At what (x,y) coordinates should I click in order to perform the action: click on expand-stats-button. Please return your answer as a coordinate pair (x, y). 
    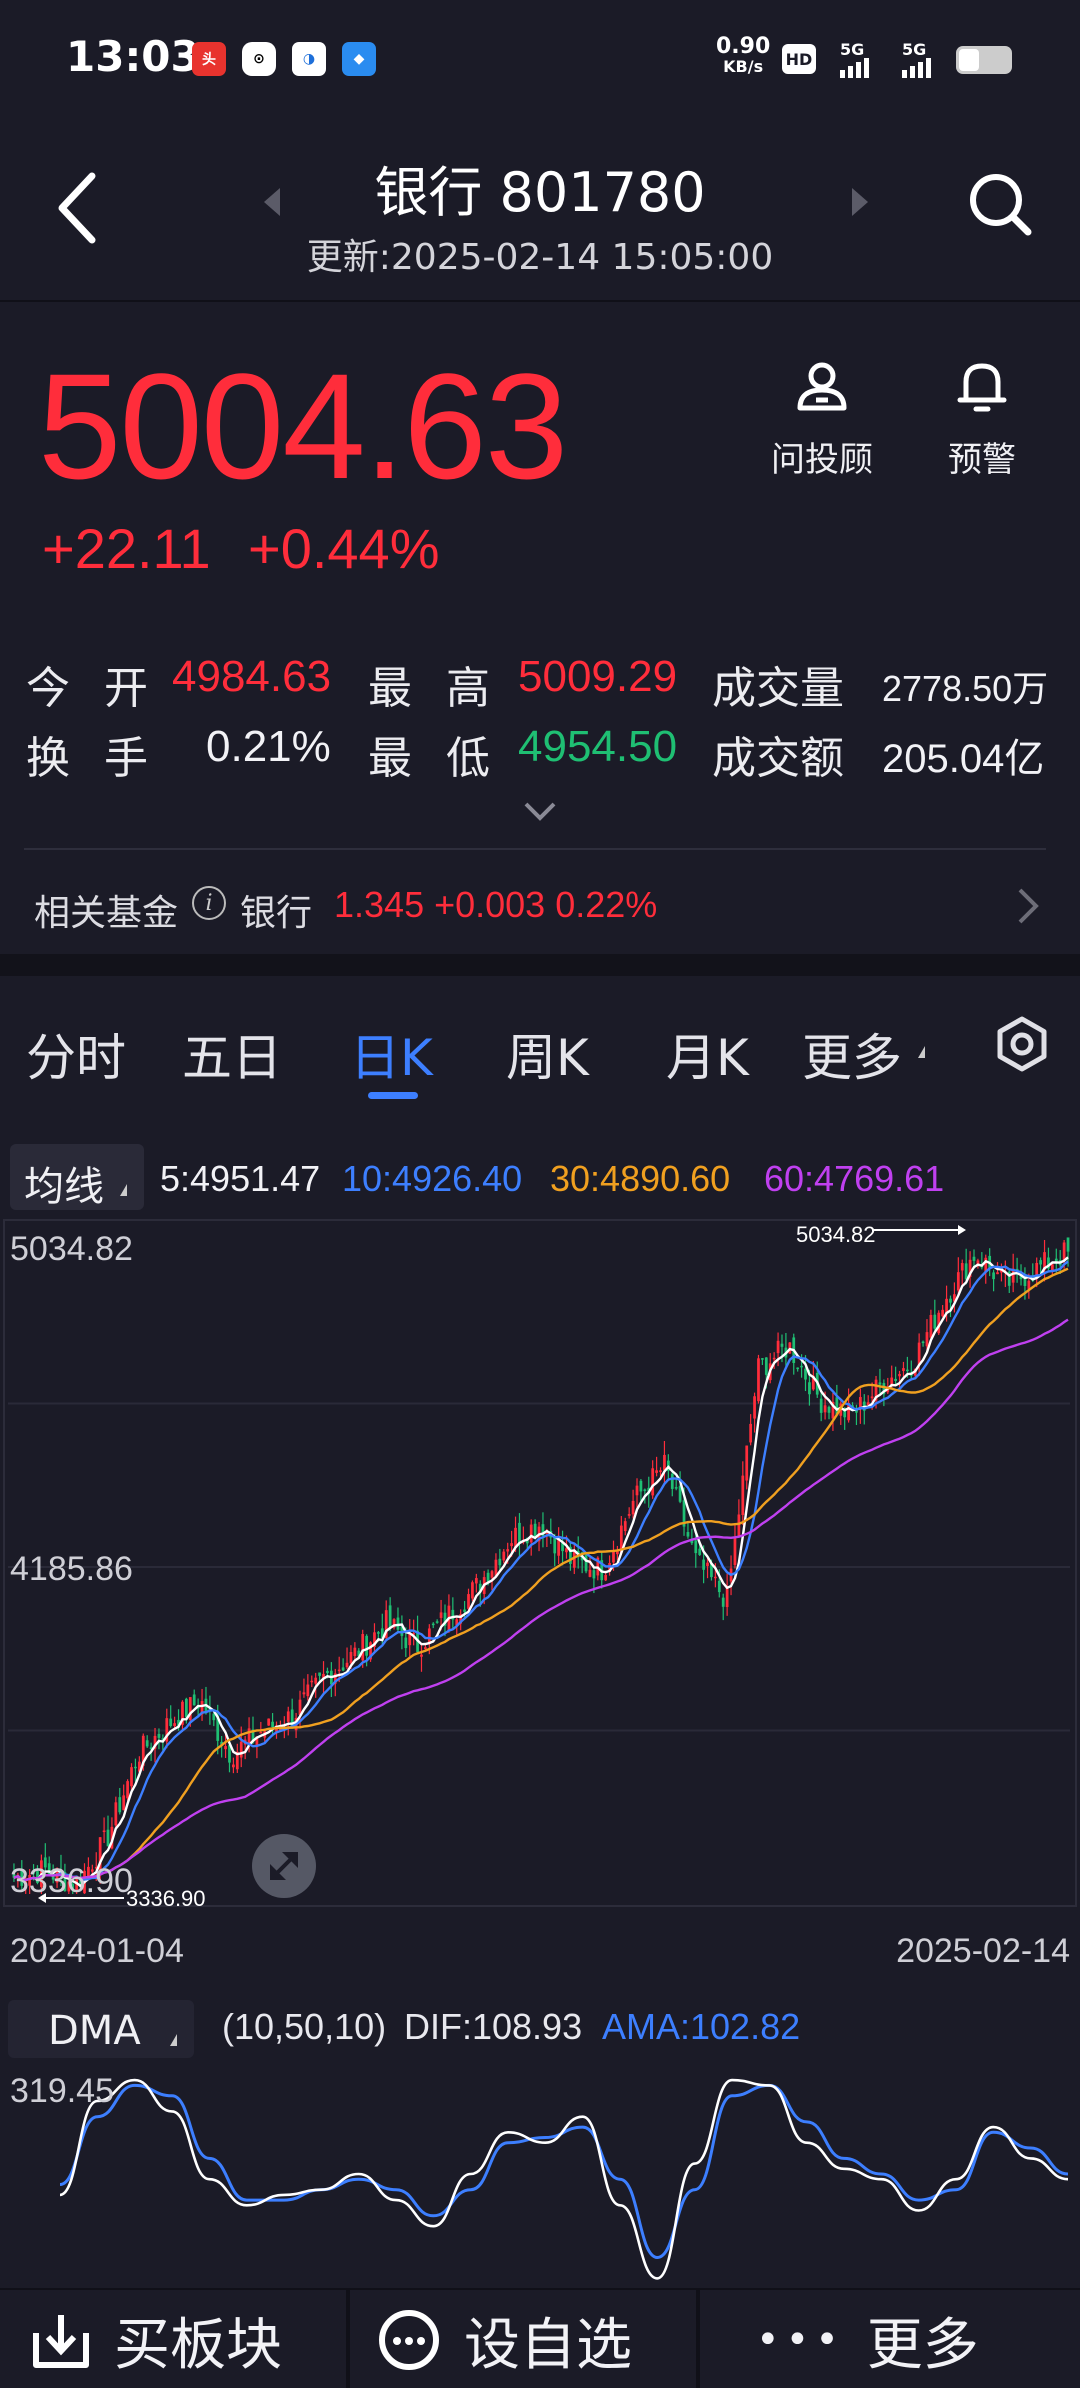
    Looking at the image, I should click on (540, 811).